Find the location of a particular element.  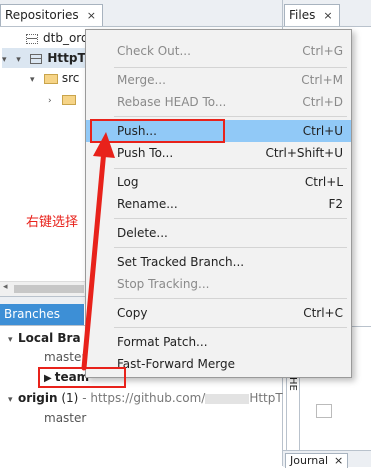

annotation-arrow is located at coordinates (98, 251).